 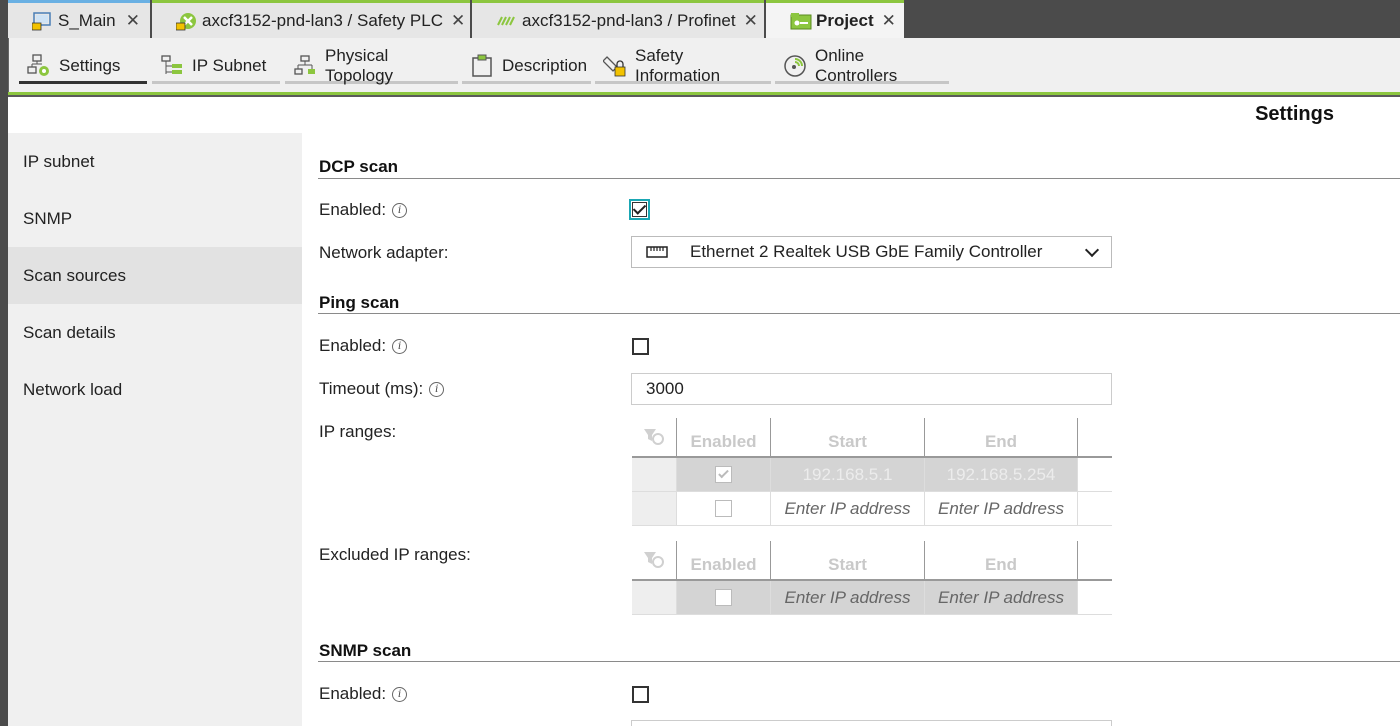 I want to click on tab-safety-information: Safety Information, so click(x=683, y=65).